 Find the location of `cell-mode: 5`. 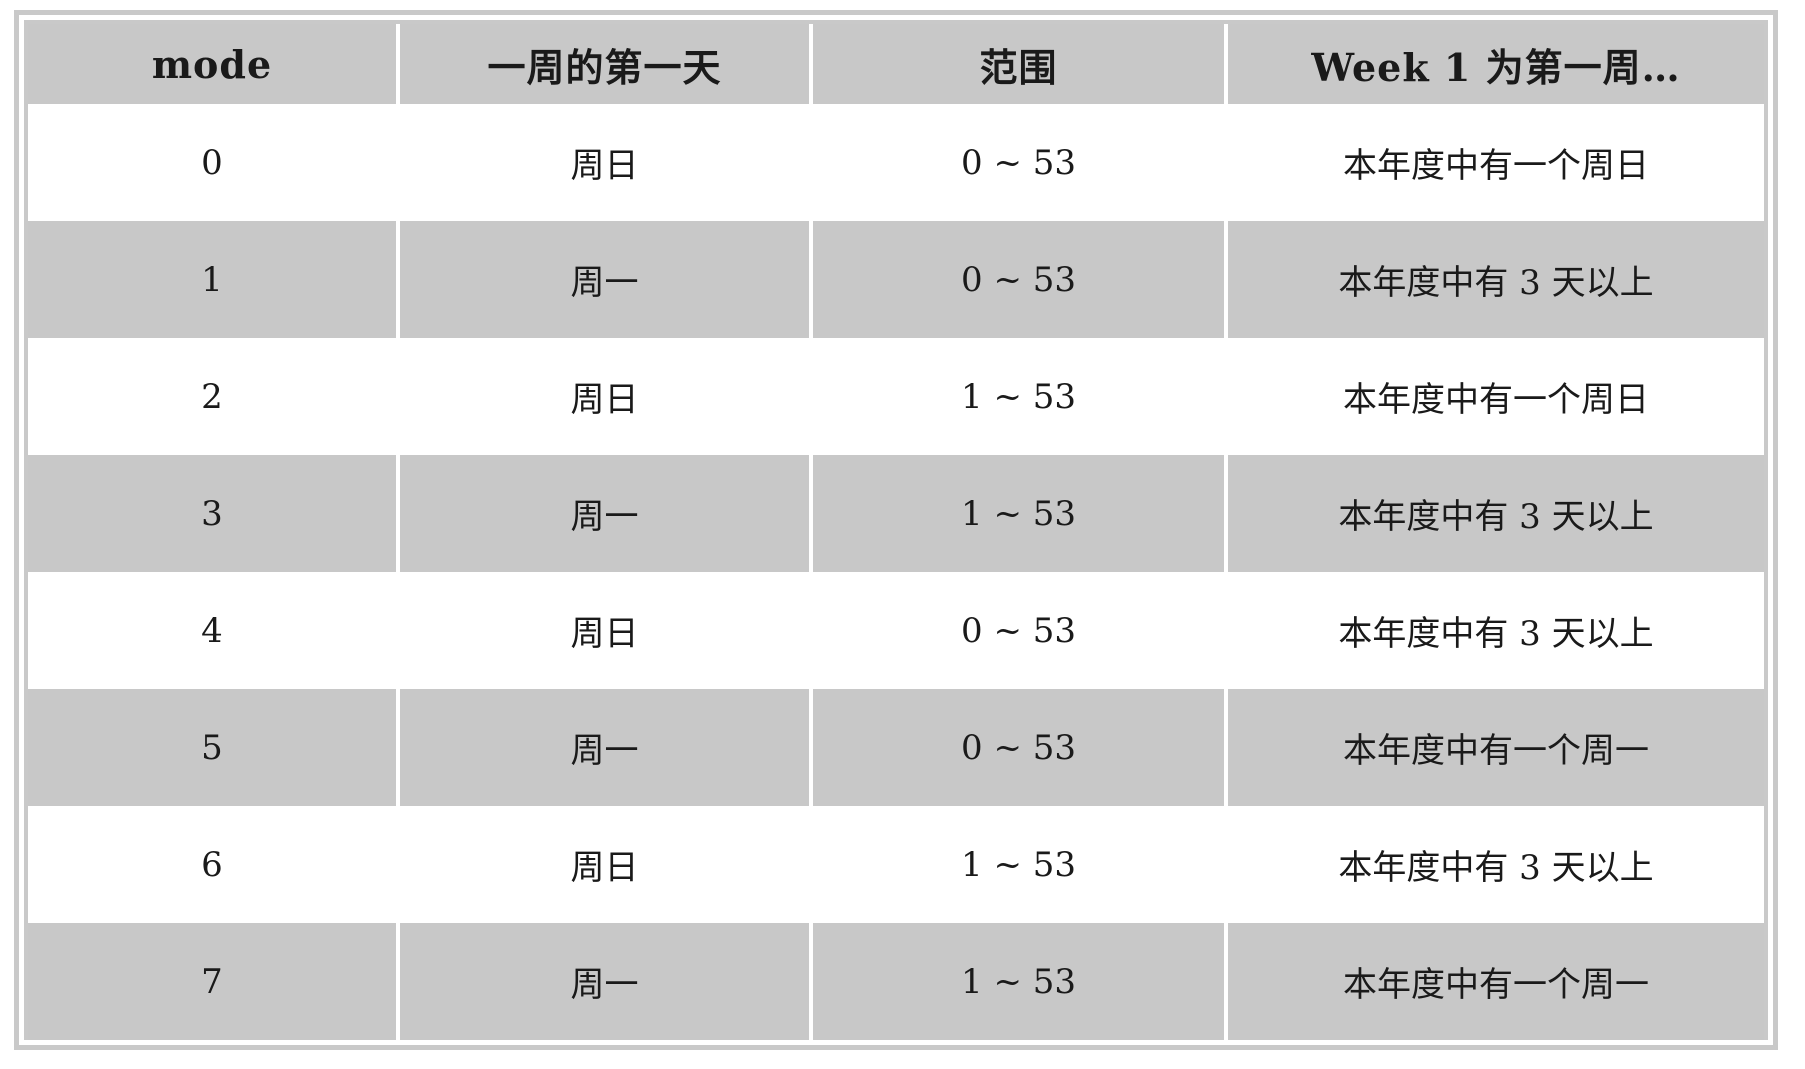

cell-mode: 5 is located at coordinates (214, 747).